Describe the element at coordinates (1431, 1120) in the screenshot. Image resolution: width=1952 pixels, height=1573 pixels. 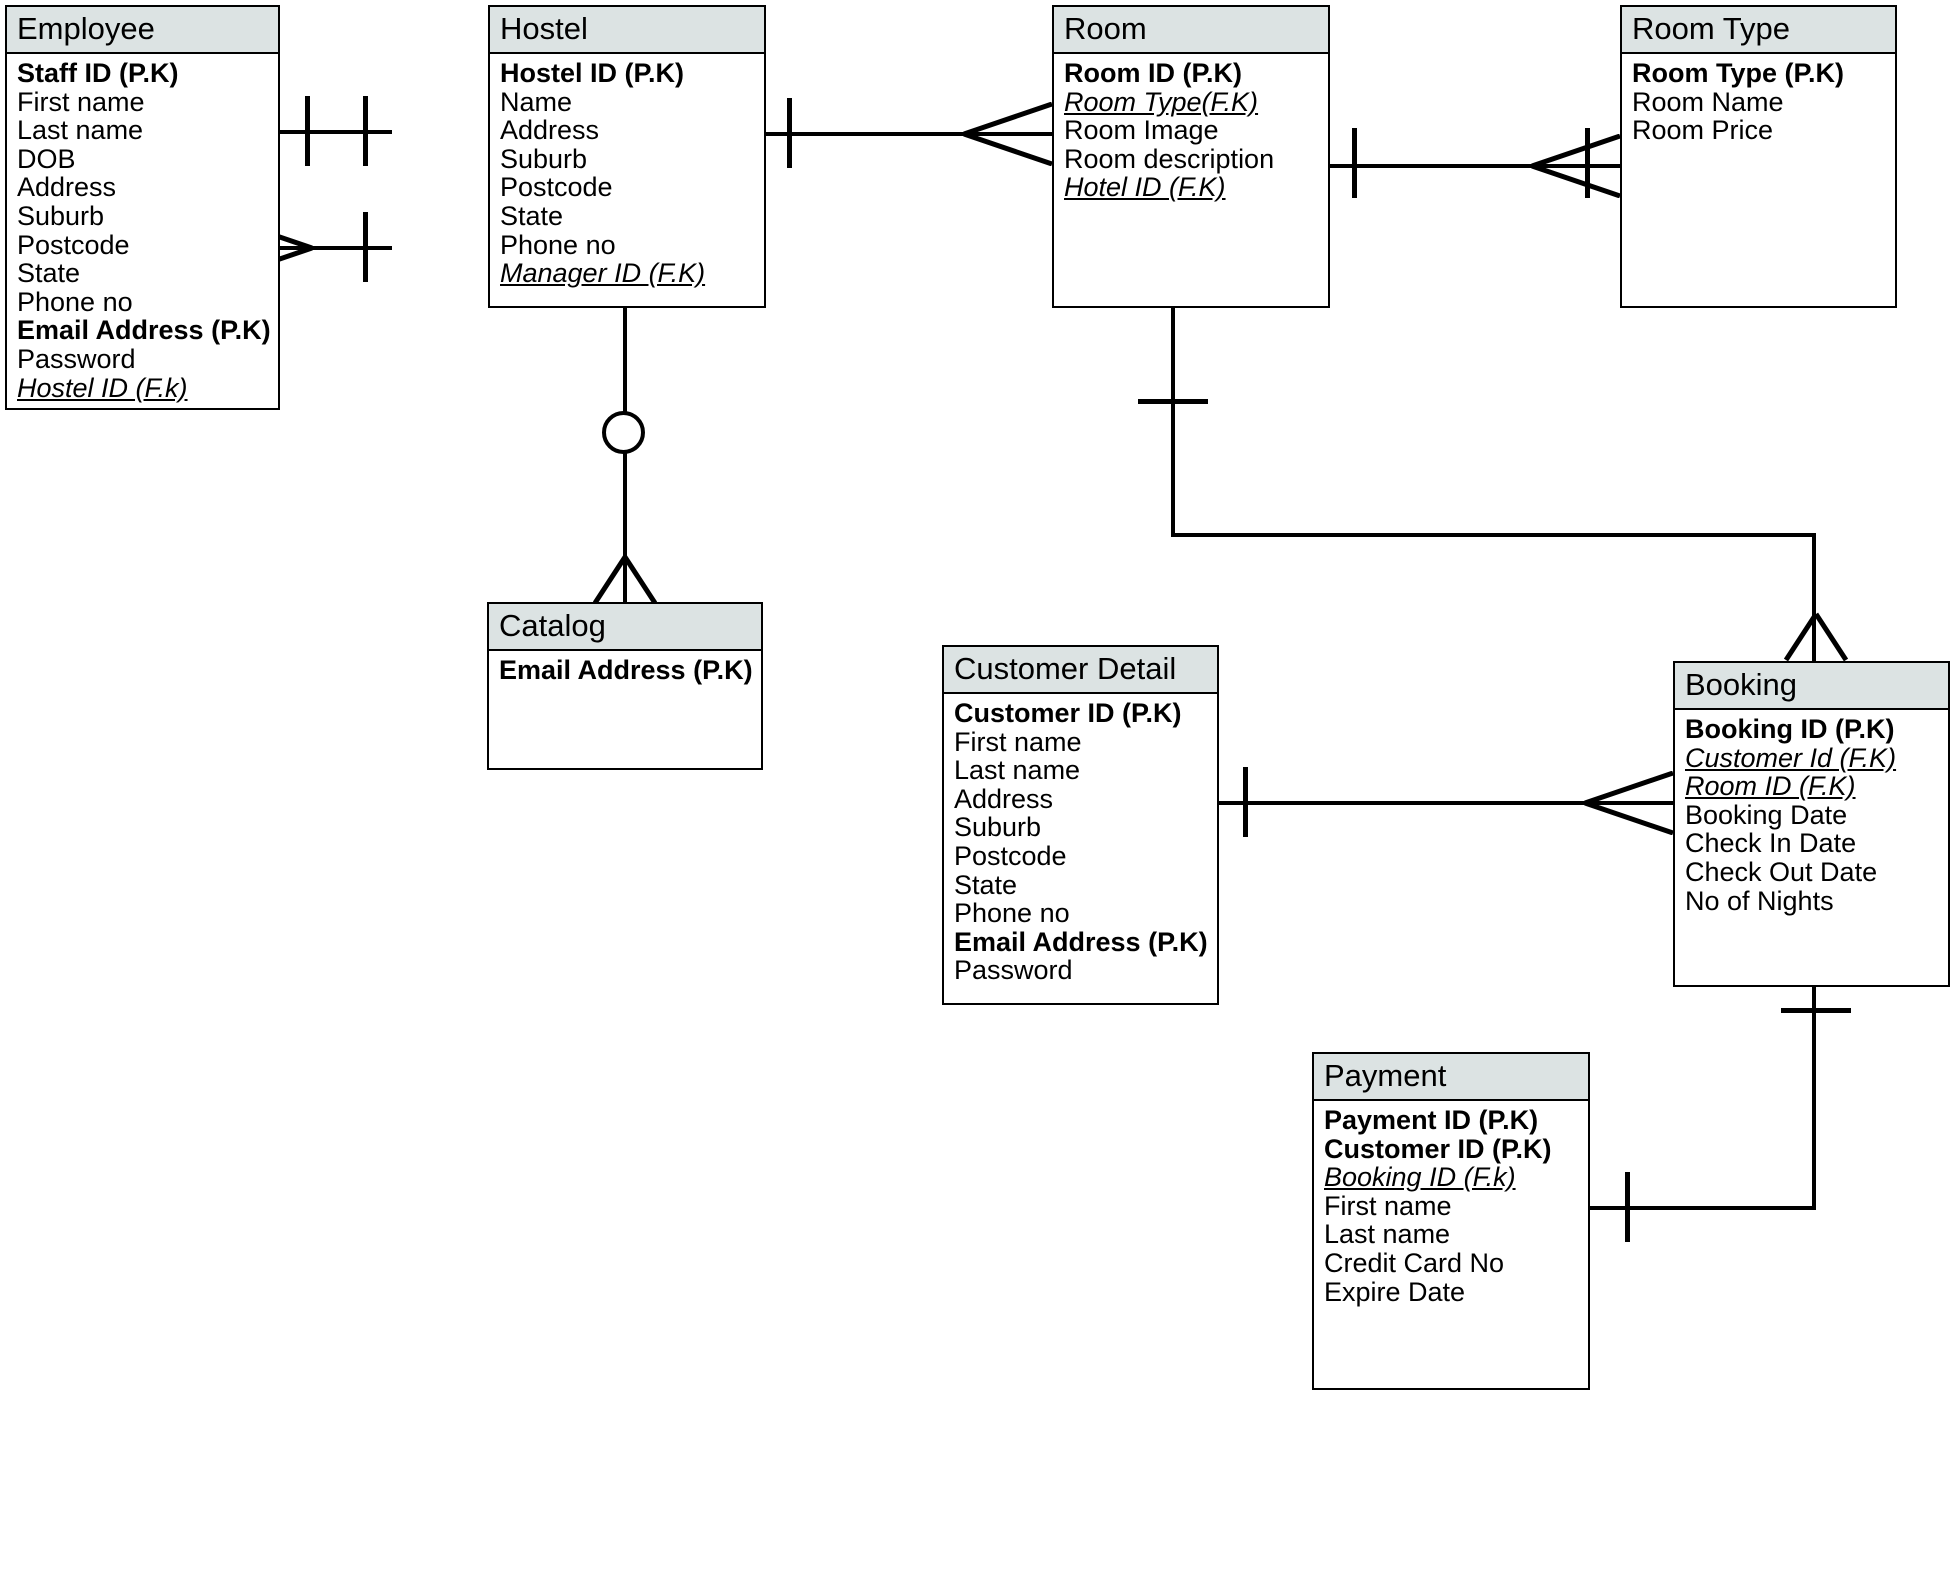
I see `attribute-row: Payment ID (P.K)` at that location.